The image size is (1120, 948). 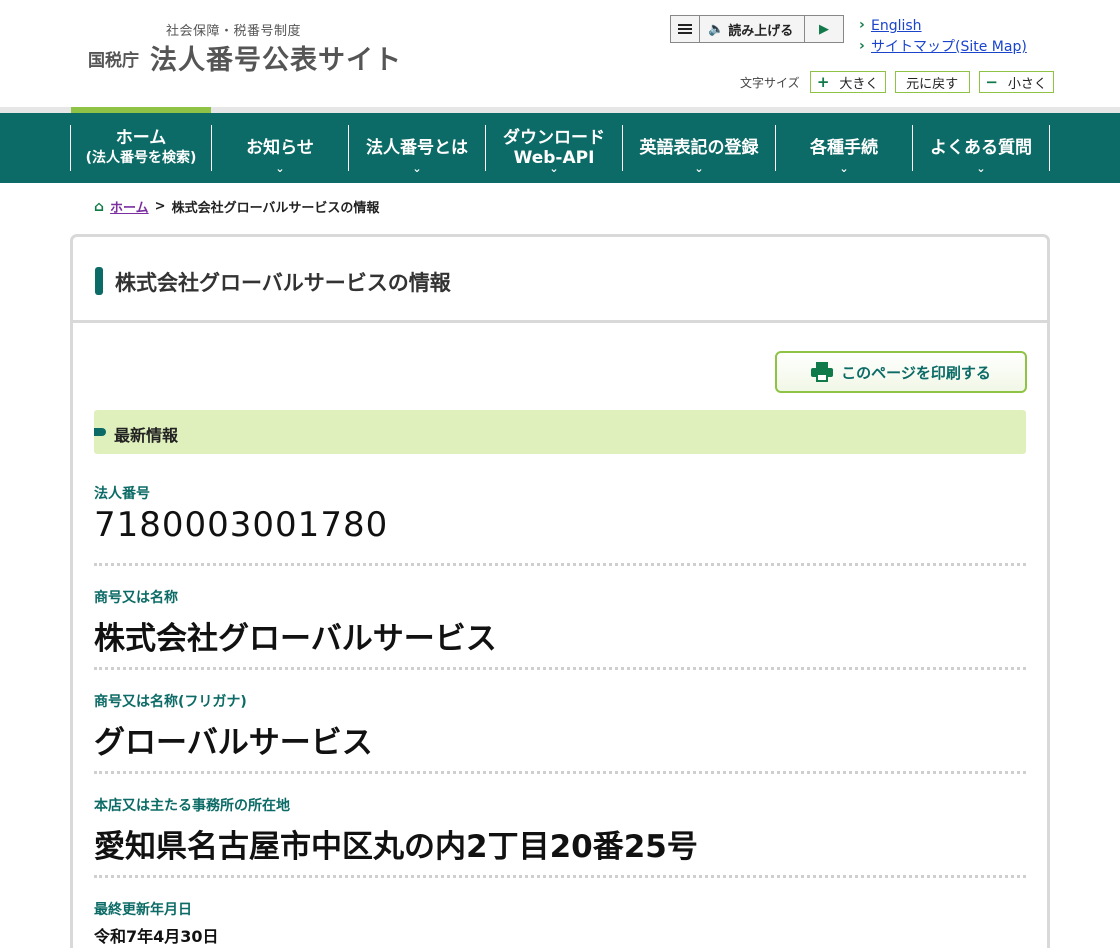 What do you see at coordinates (129, 206) in the screenshot?
I see `breadcrumb-home-link: ホーム` at bounding box center [129, 206].